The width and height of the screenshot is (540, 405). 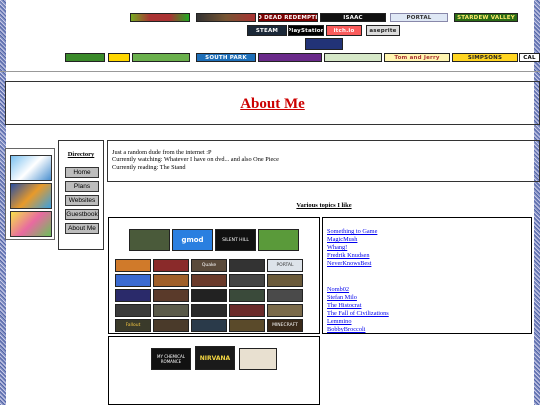 I want to click on link-the-fall-of-civilizations: The Fall of Civilizations, so click(x=358, y=313).